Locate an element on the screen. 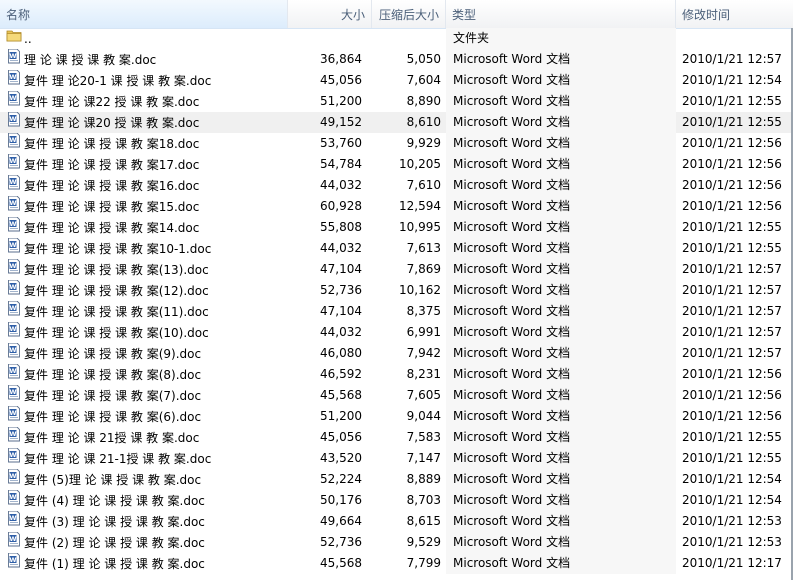  file-name-cell: W 复件 理 论 课 21-1授 课 教 案.doc is located at coordinates (147, 458).